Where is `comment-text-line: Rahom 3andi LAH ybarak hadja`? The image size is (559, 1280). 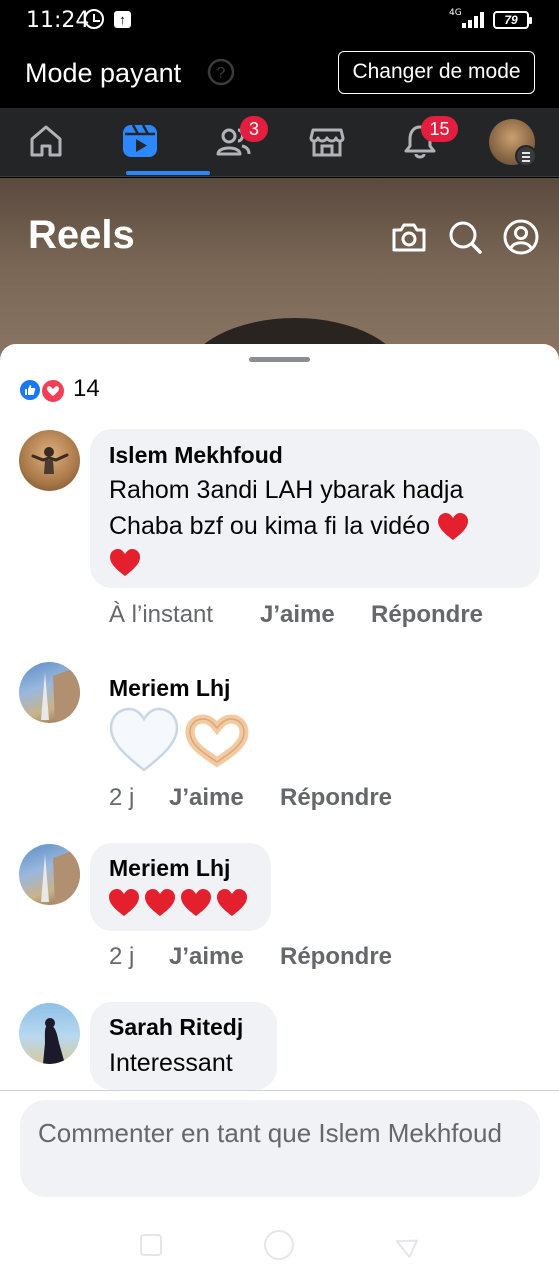 comment-text-line: Rahom 3andi LAH ybarak hadja is located at coordinates (286, 490).